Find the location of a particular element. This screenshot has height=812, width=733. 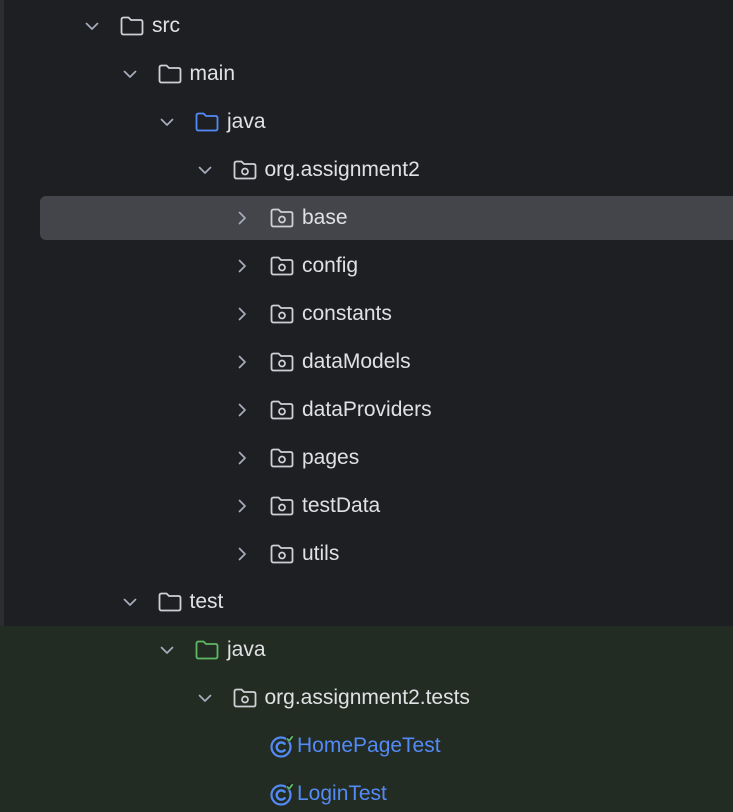

tree-node-constants: constants is located at coordinates (366, 314).